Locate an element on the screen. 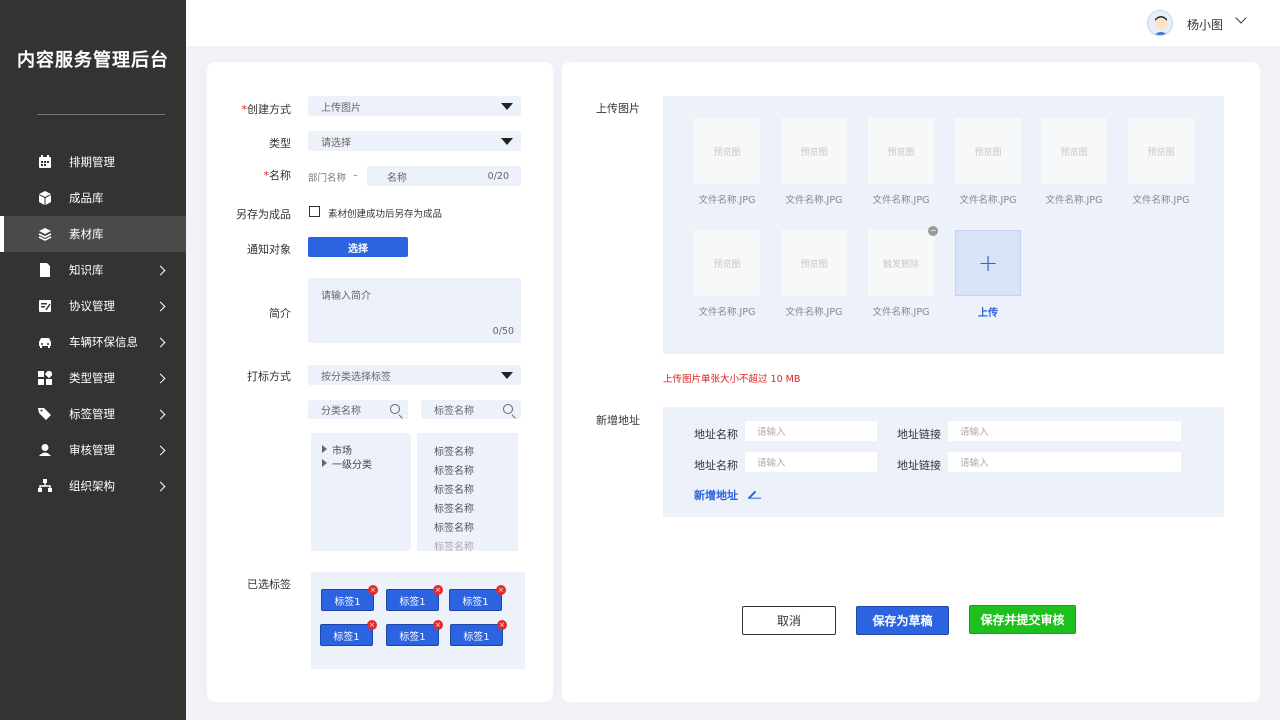  remove-icon: − is located at coordinates (933, 231).